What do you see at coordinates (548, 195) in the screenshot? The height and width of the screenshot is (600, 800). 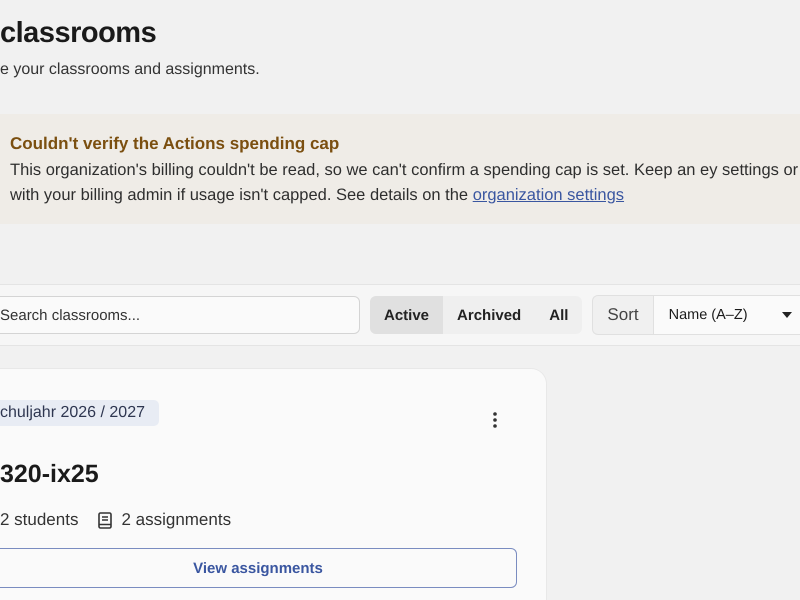 I see `settings-link: organization settings` at bounding box center [548, 195].